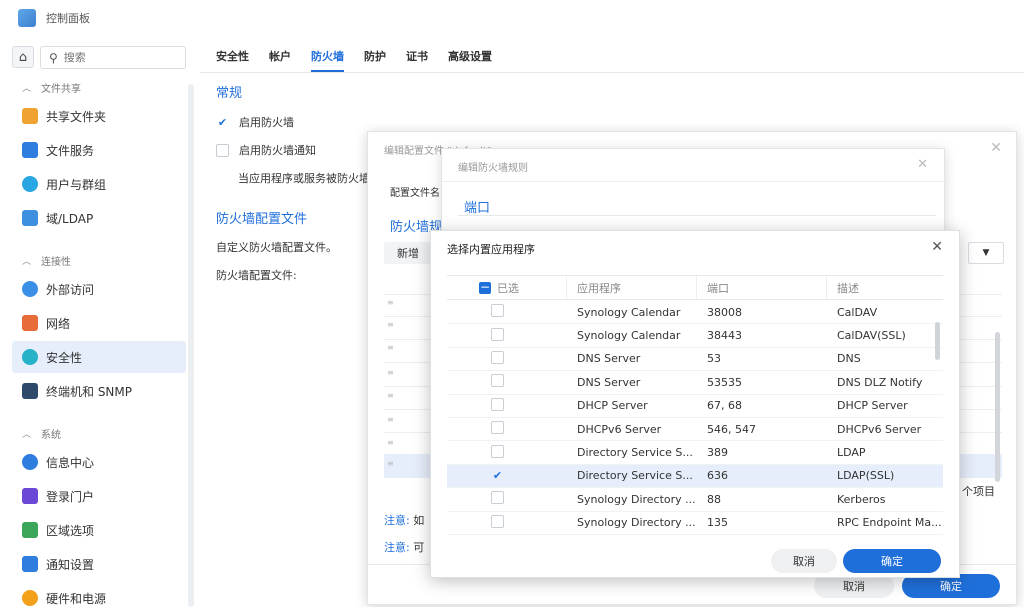 The image size is (1024, 607). I want to click on table-row: DHCP Server 67, 68 DHCP Server, so click(695, 406).